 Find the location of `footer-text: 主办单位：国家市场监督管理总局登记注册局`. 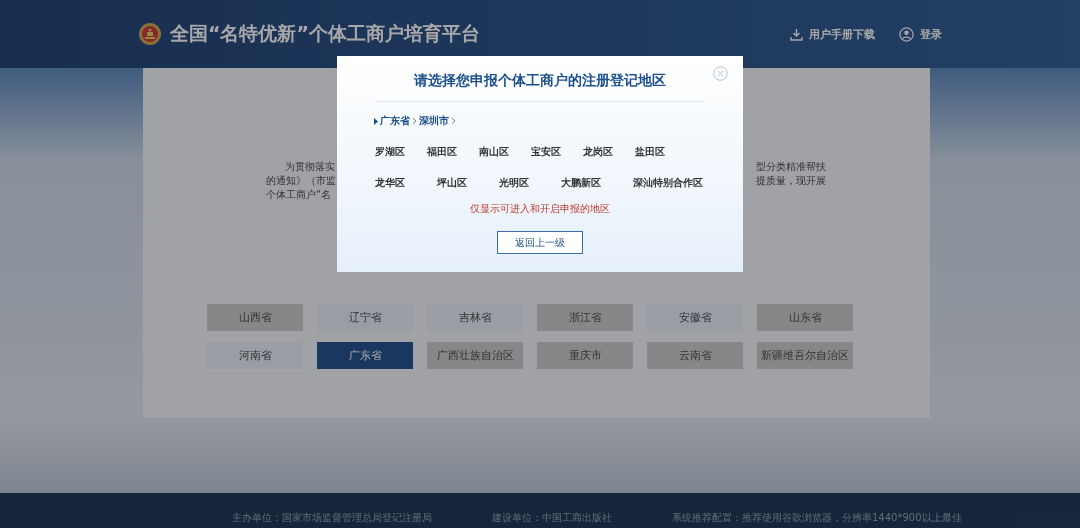

footer-text: 主办单位：国家市场监督管理总局登记注册局 is located at coordinates (332, 518).